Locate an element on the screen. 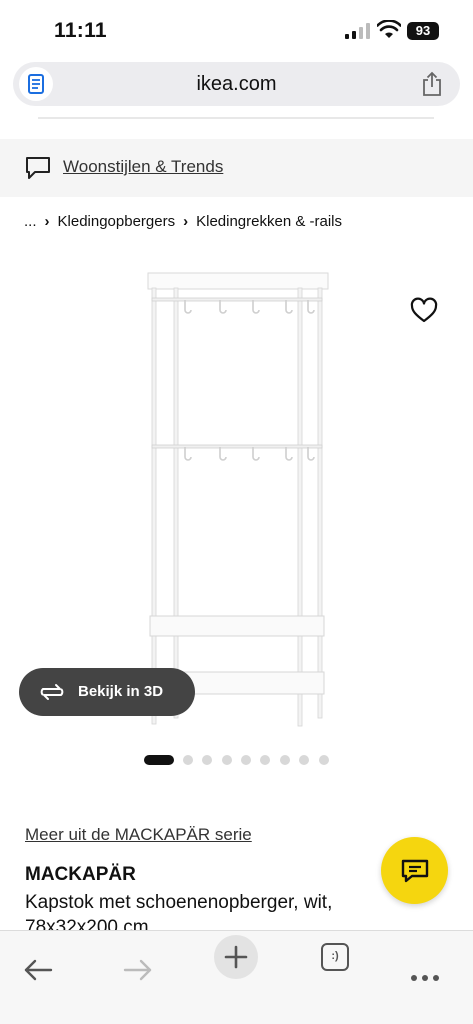 This screenshot has height=1024, width=473. chat-icon is located at coordinates (415, 871).